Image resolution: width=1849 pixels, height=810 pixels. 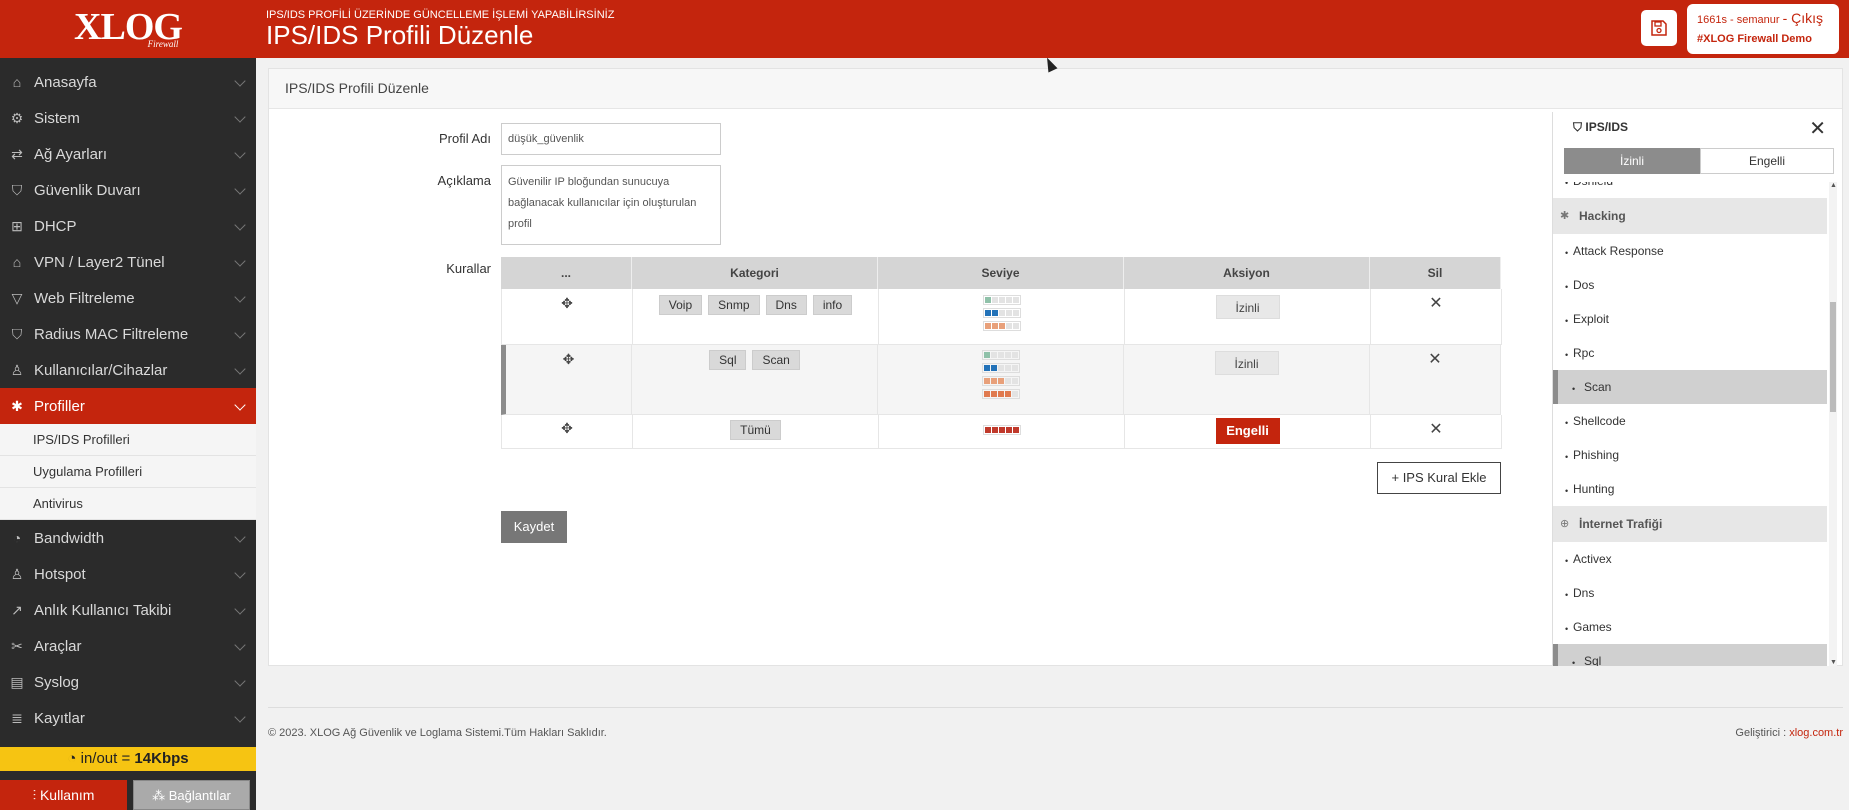 I want to click on tools-icon: ✂, so click(x=17, y=645).